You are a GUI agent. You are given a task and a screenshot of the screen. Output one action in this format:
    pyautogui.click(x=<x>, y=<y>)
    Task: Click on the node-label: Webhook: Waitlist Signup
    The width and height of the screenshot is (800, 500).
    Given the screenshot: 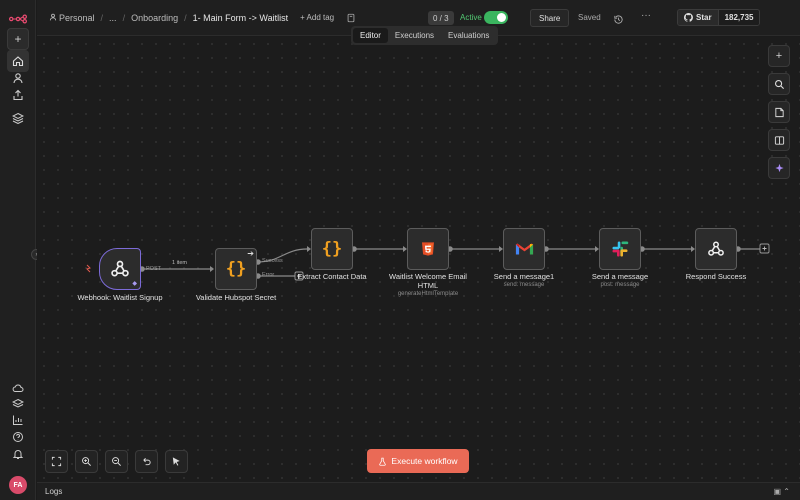 What is the action you would take?
    pyautogui.click(x=120, y=297)
    